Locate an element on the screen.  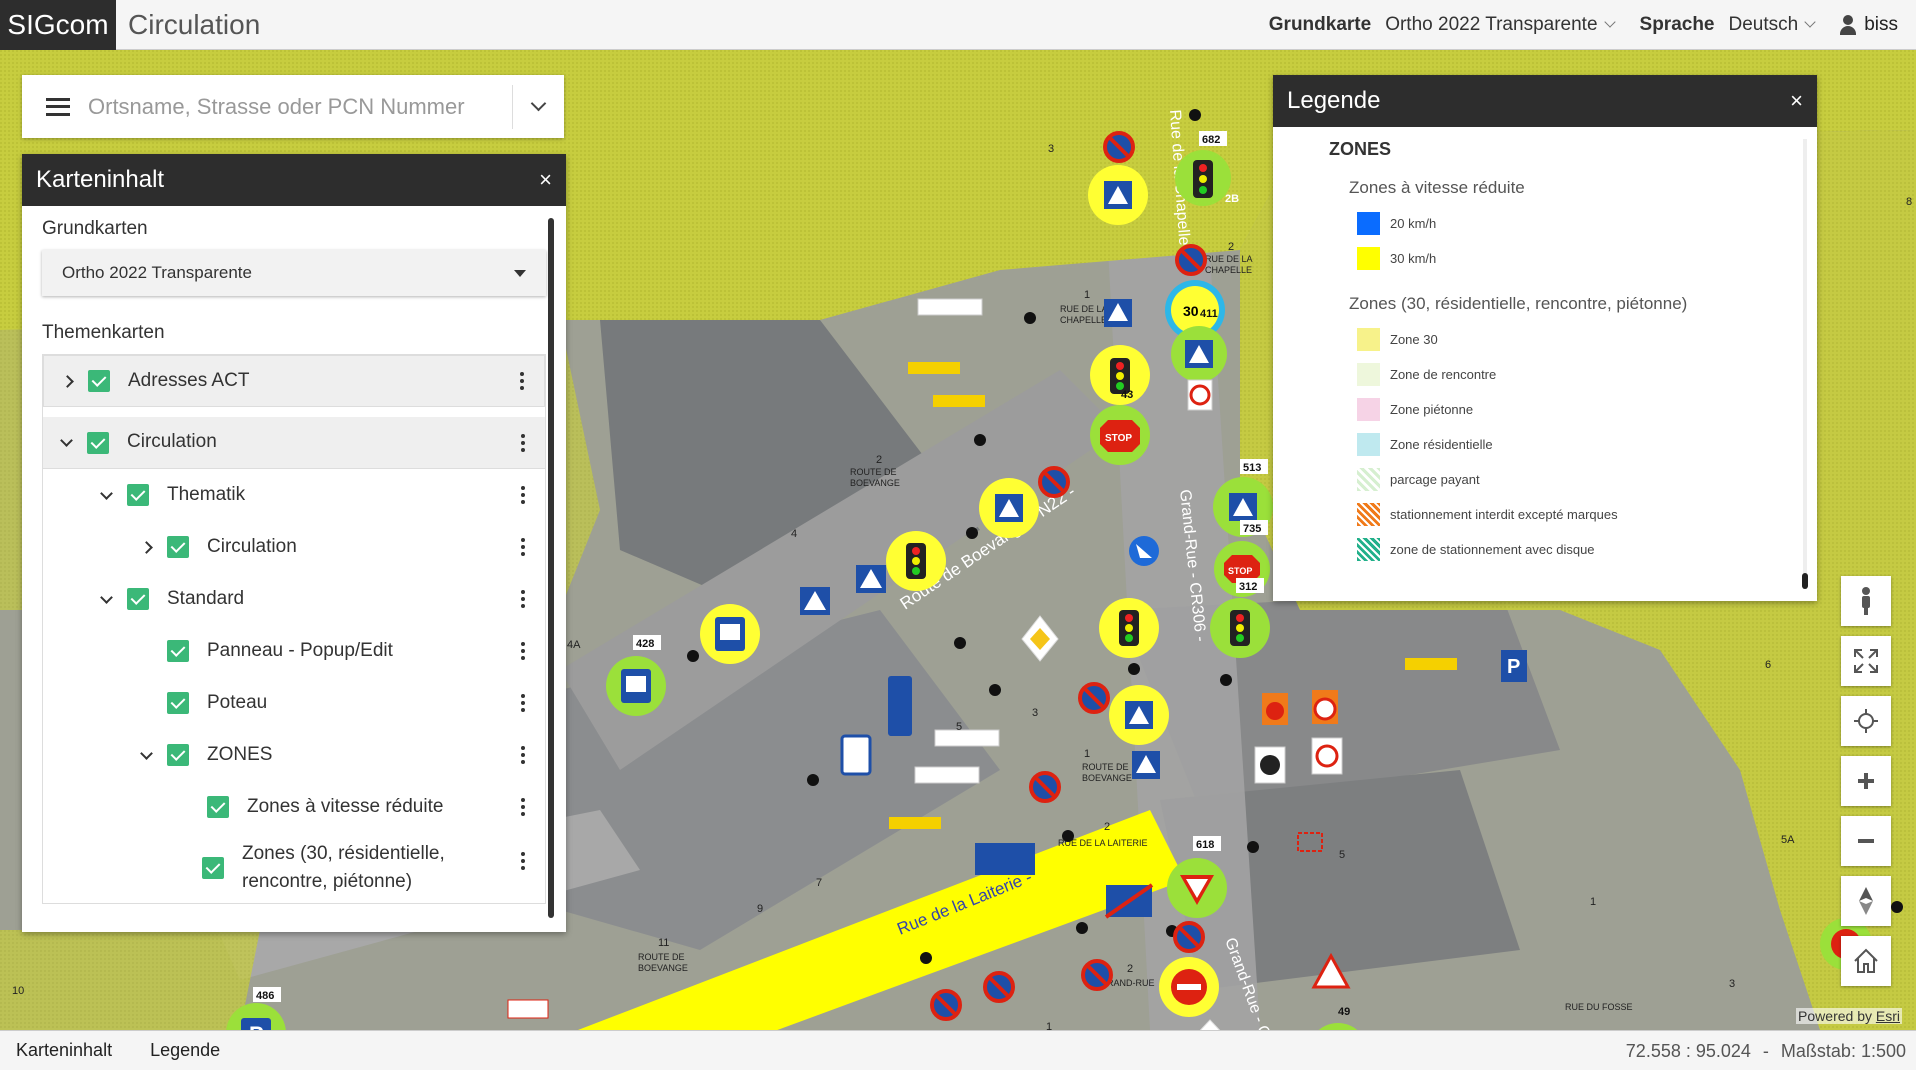
legend-item: Zone résidentielle is located at coordinates (1577, 444).